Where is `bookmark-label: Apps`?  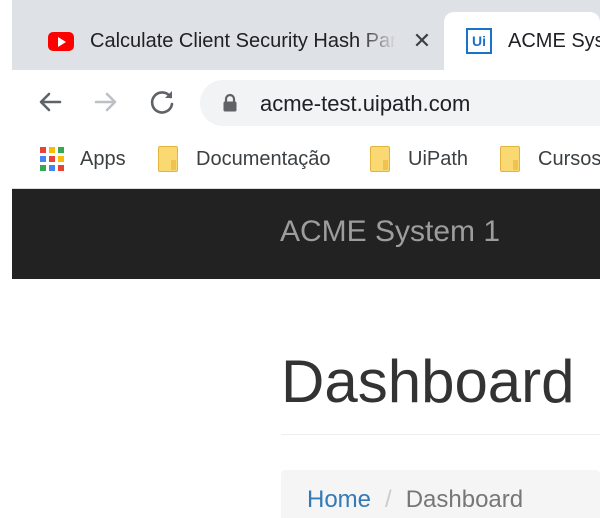
bookmark-label: Apps is located at coordinates (103, 158).